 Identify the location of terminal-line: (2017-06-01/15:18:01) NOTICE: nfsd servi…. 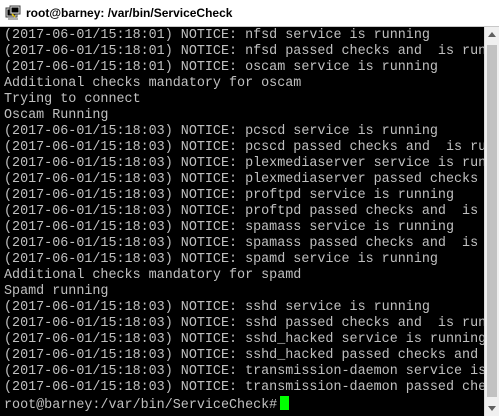
(217, 35).